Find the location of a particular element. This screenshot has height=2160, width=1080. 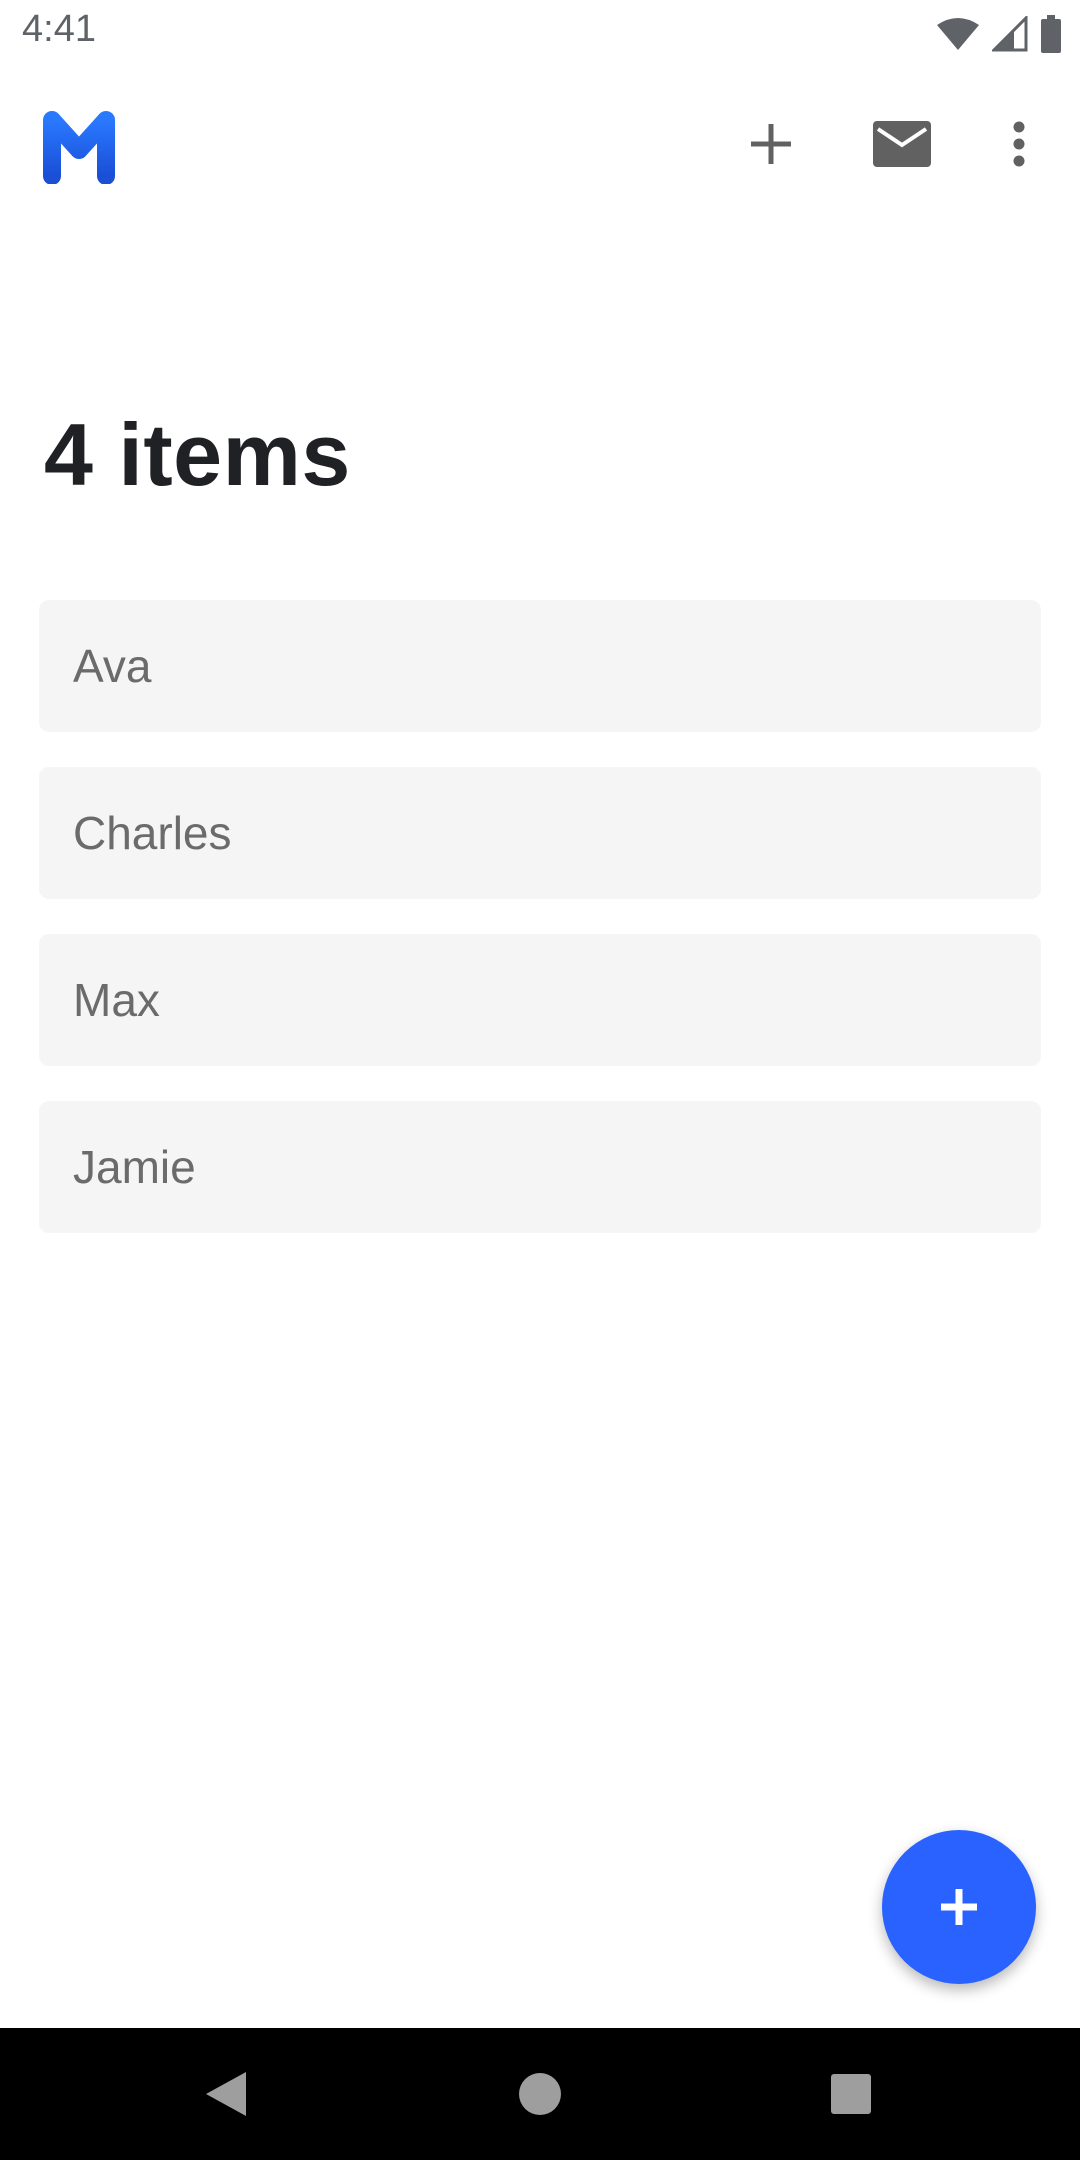

list-item-label: Max is located at coordinates (116, 1000).